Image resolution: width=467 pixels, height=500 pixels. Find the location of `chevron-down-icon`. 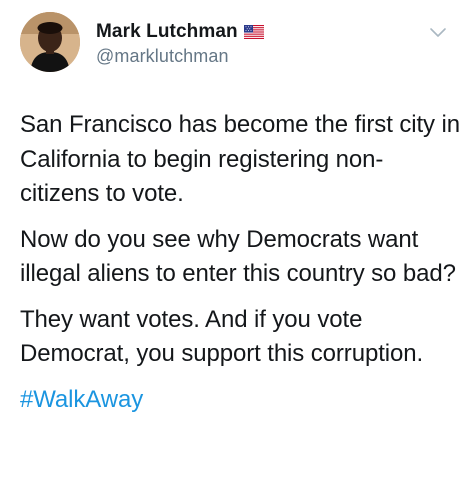

chevron-down-icon is located at coordinates (438, 33).